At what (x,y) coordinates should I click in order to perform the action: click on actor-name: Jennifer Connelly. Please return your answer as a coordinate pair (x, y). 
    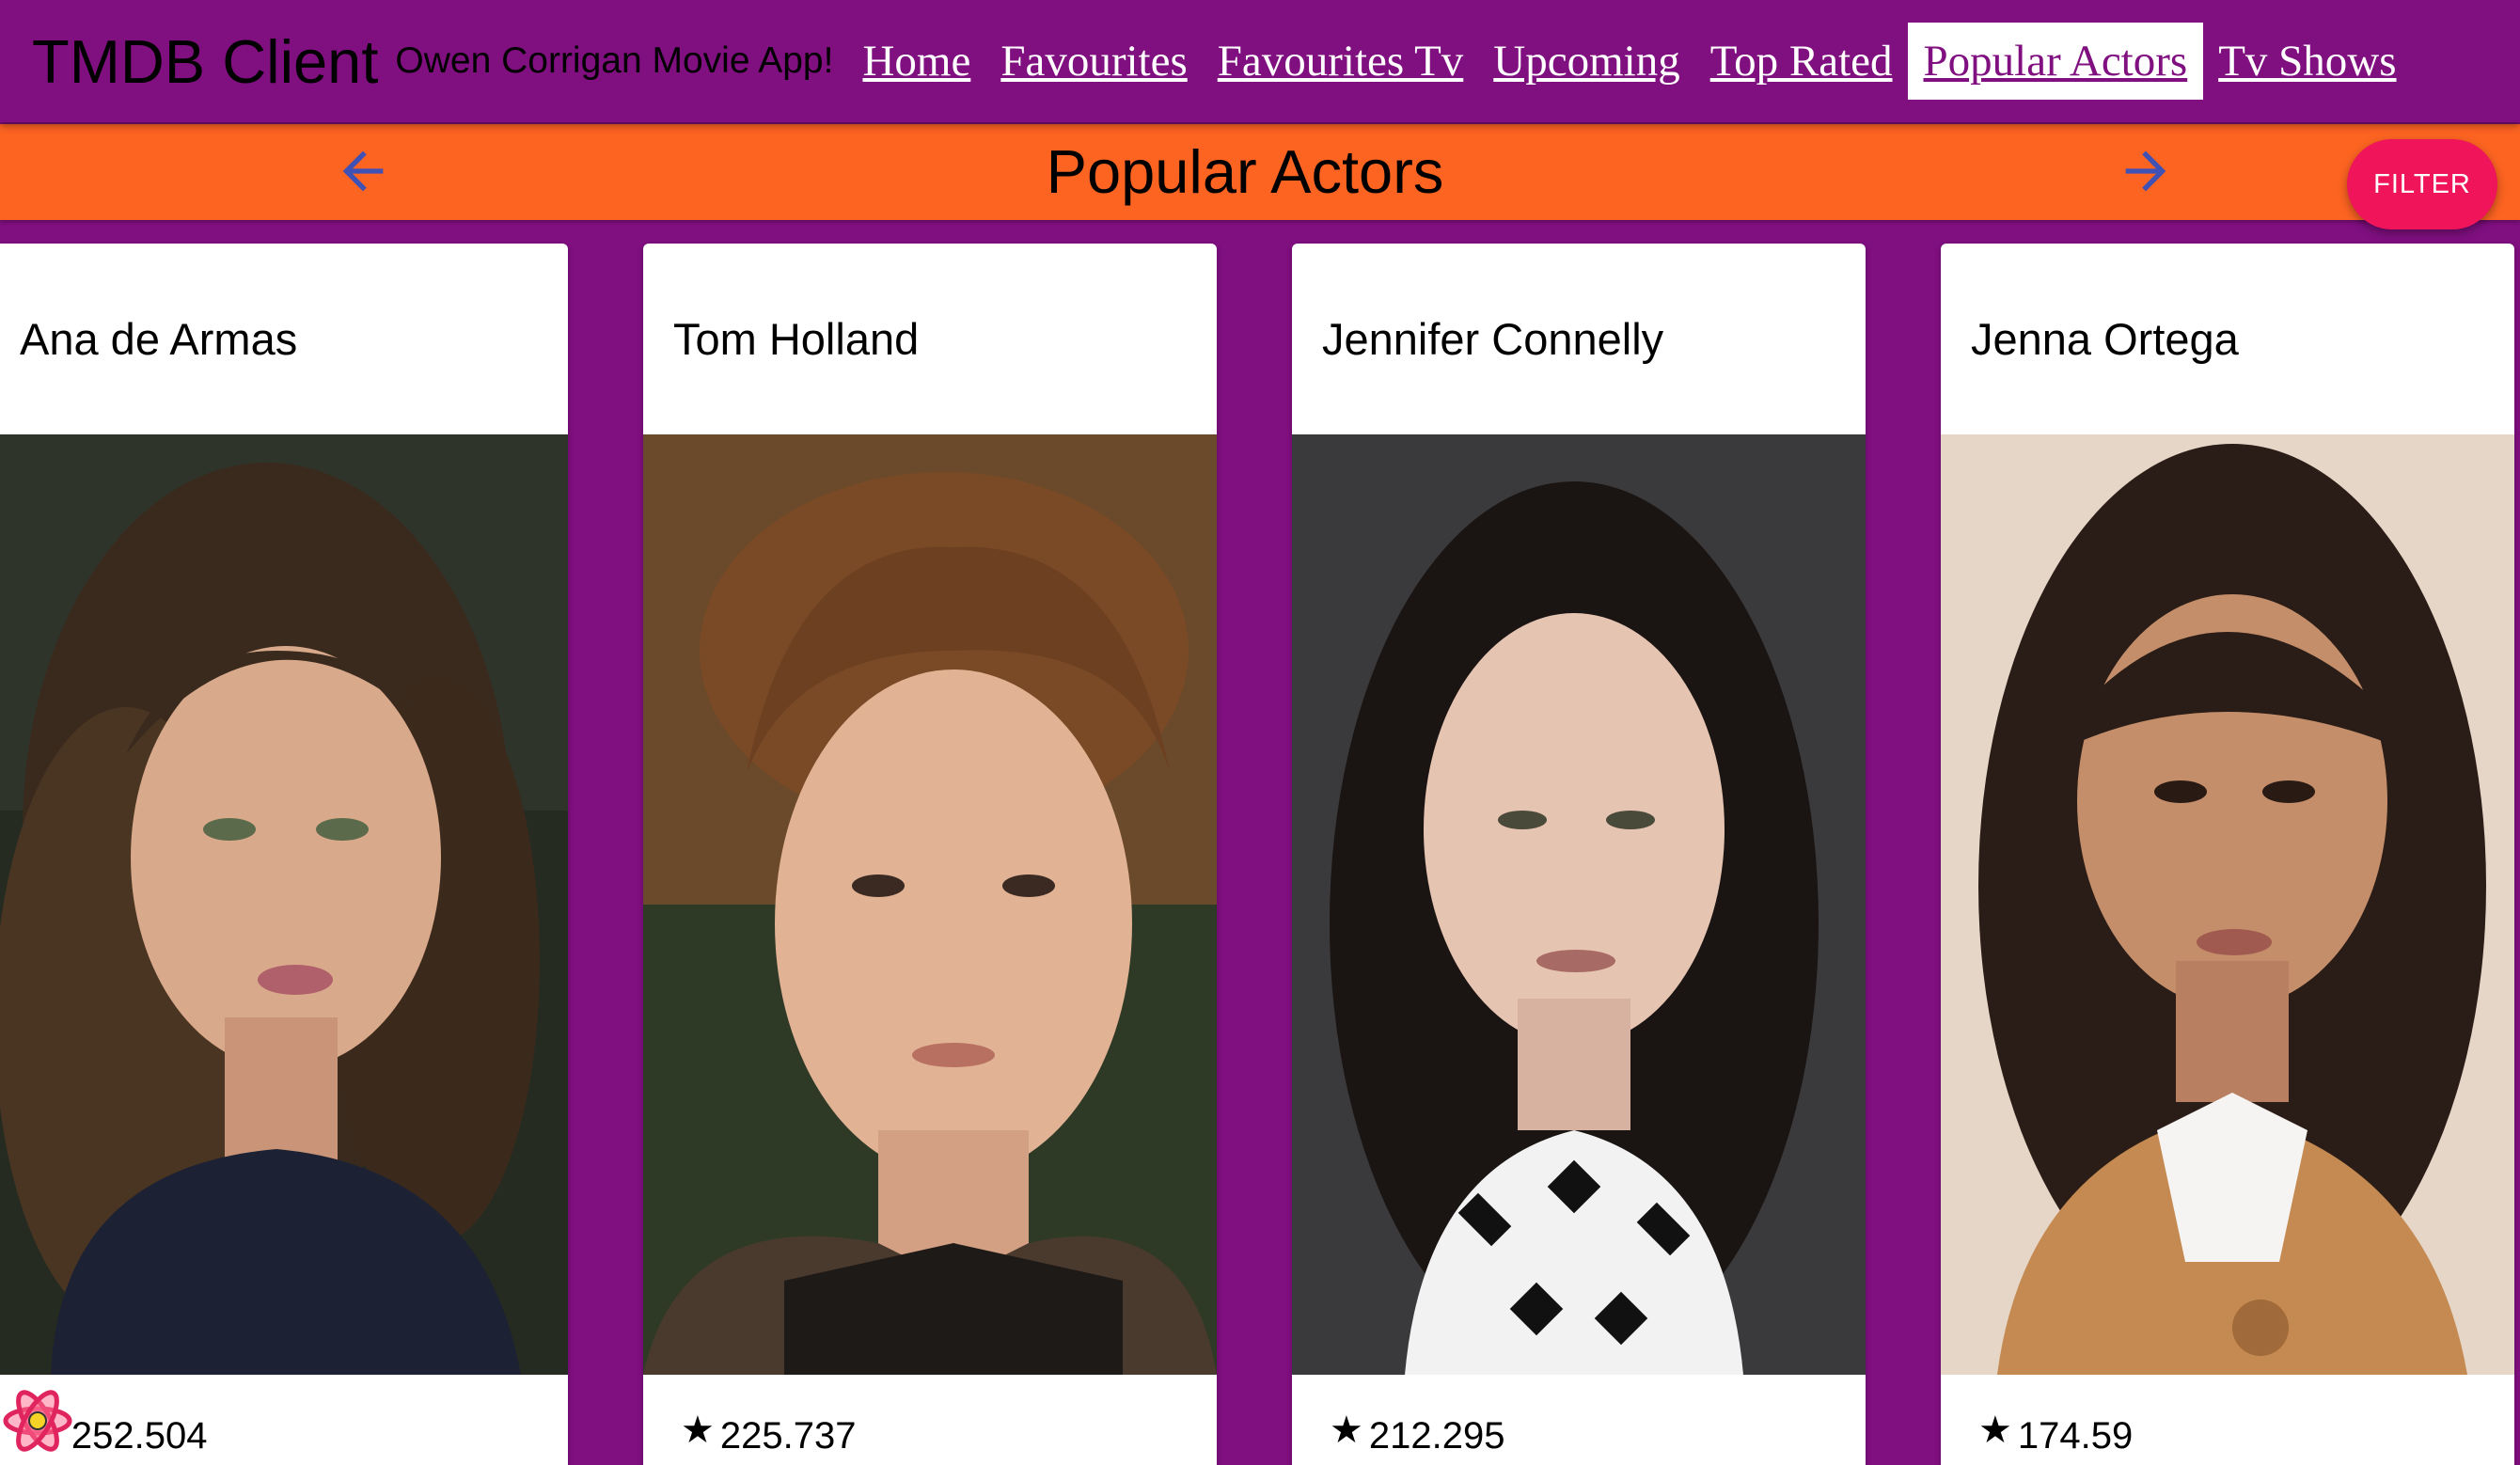
    Looking at the image, I should click on (1493, 339).